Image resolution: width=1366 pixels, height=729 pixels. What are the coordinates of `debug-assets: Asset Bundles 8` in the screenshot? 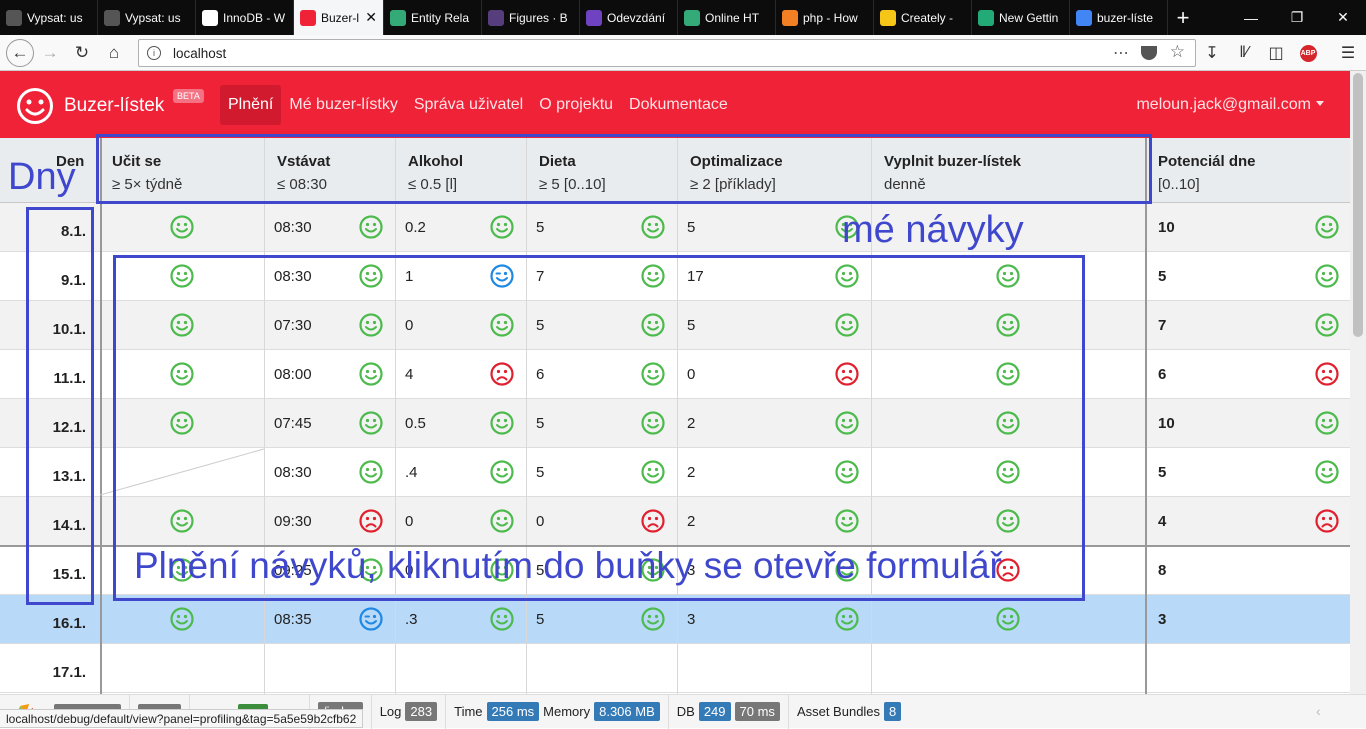 It's located at (849, 712).